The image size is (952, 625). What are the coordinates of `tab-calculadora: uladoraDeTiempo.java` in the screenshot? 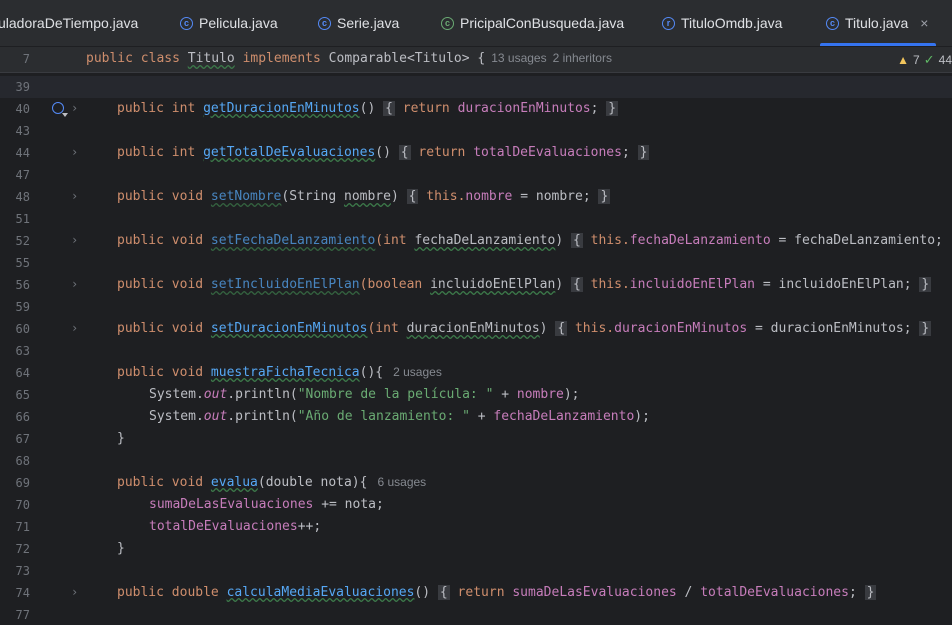 It's located at (69, 23).